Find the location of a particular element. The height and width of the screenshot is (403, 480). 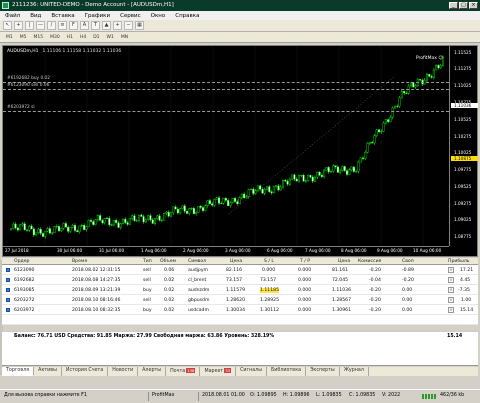

menu-view: Вид is located at coordinates (35, 16).